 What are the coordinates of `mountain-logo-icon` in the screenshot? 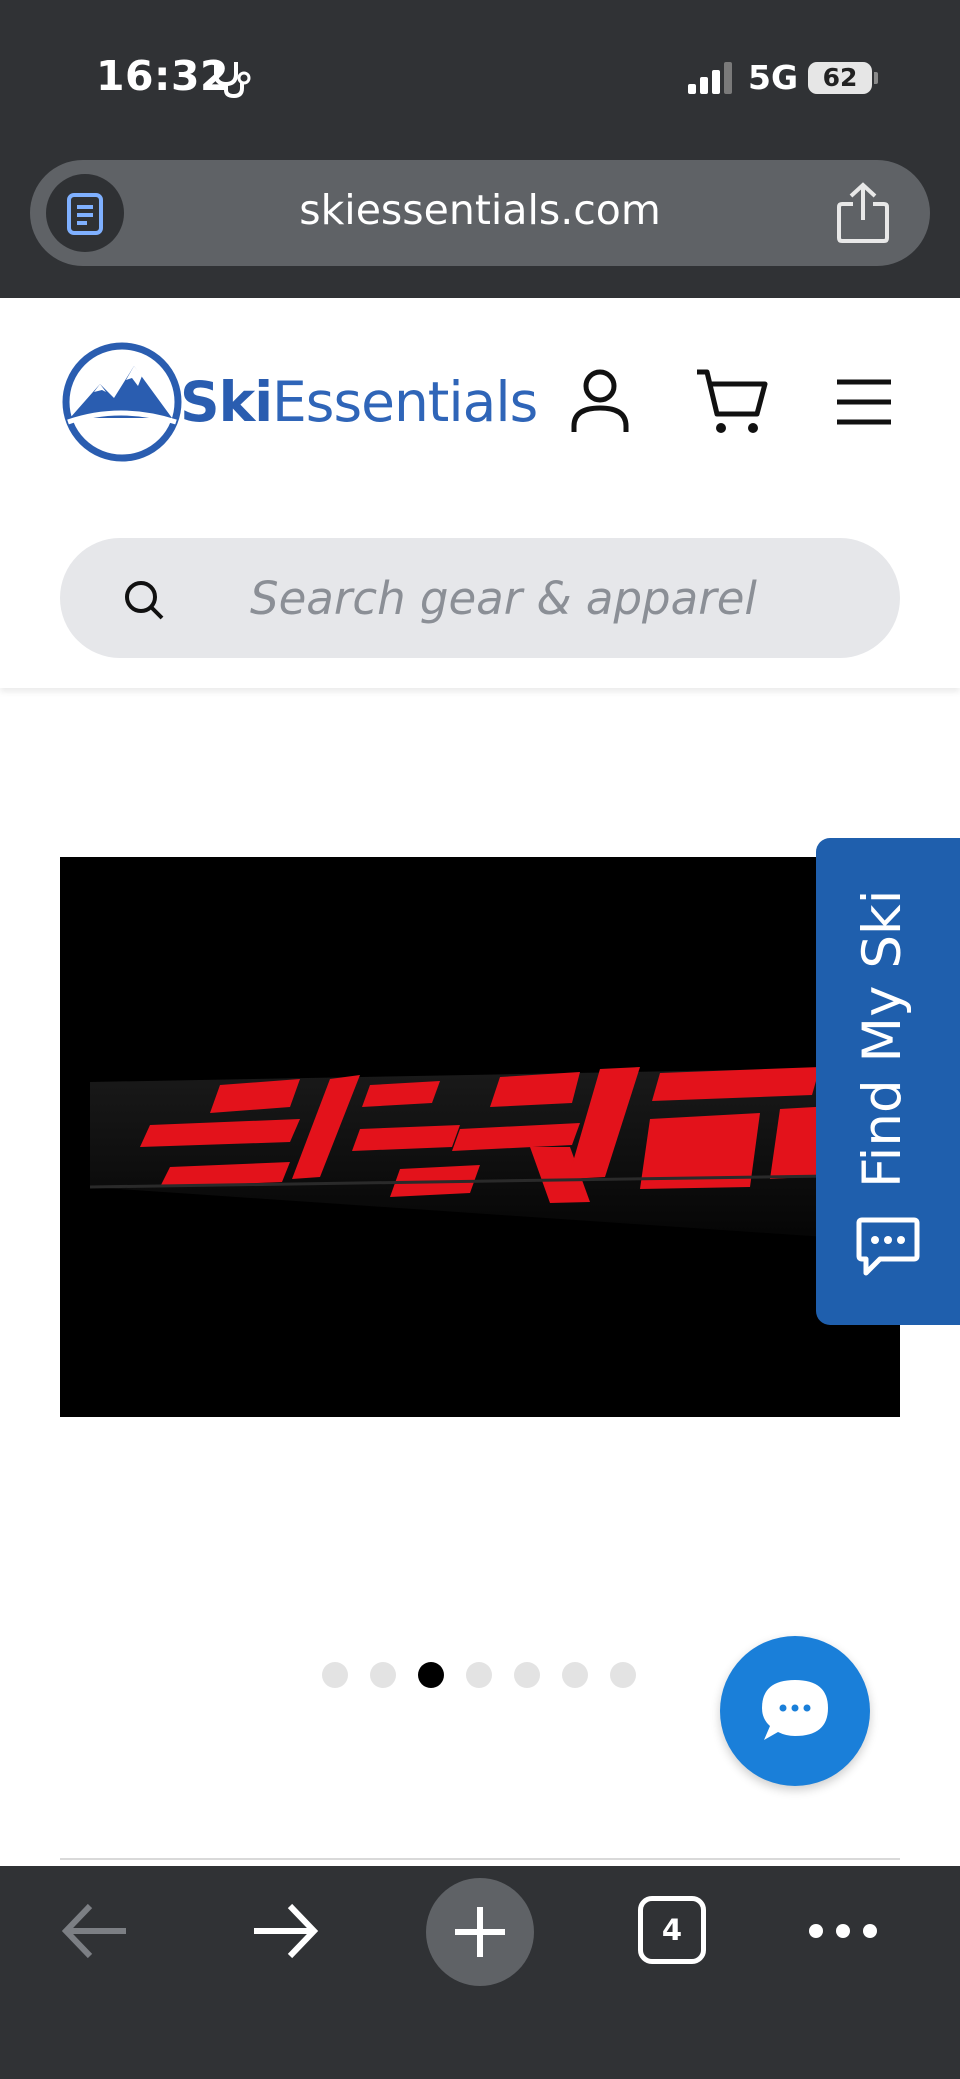 It's located at (122, 402).